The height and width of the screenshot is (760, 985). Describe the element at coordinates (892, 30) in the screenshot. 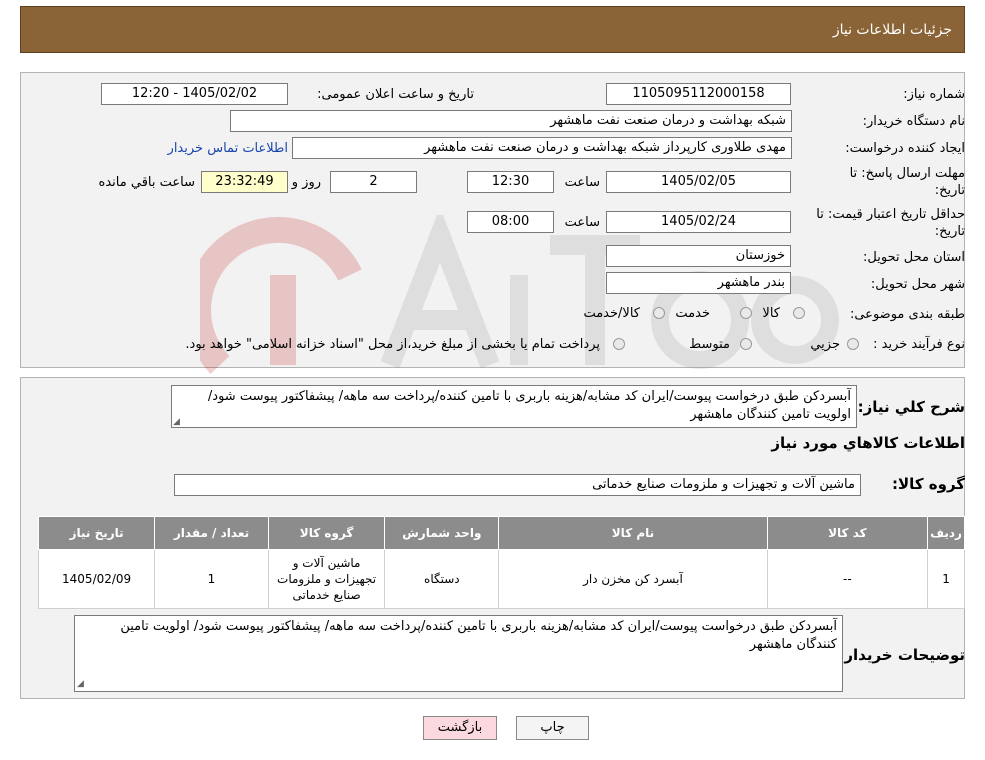

I see `page-title: جزئیات اطلاعات نیاز` at that location.